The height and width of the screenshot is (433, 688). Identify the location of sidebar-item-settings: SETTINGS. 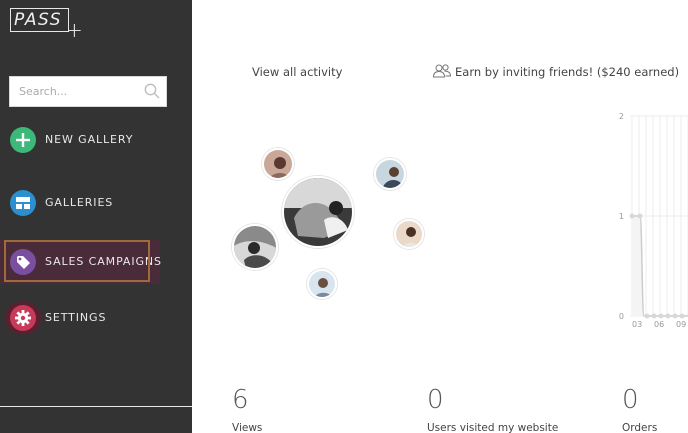
(96, 318).